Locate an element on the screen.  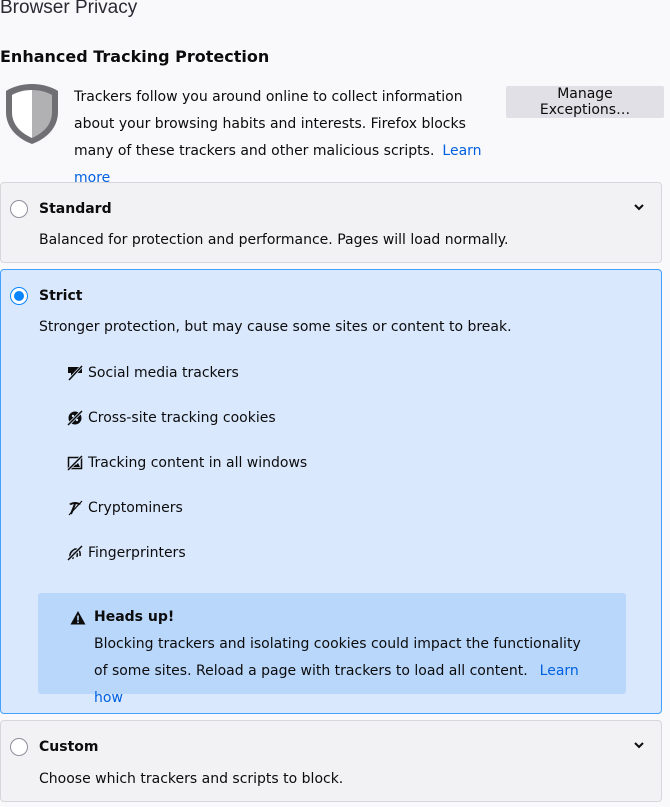
feature-cookies: Cross-site tracking cookies is located at coordinates (171, 418).